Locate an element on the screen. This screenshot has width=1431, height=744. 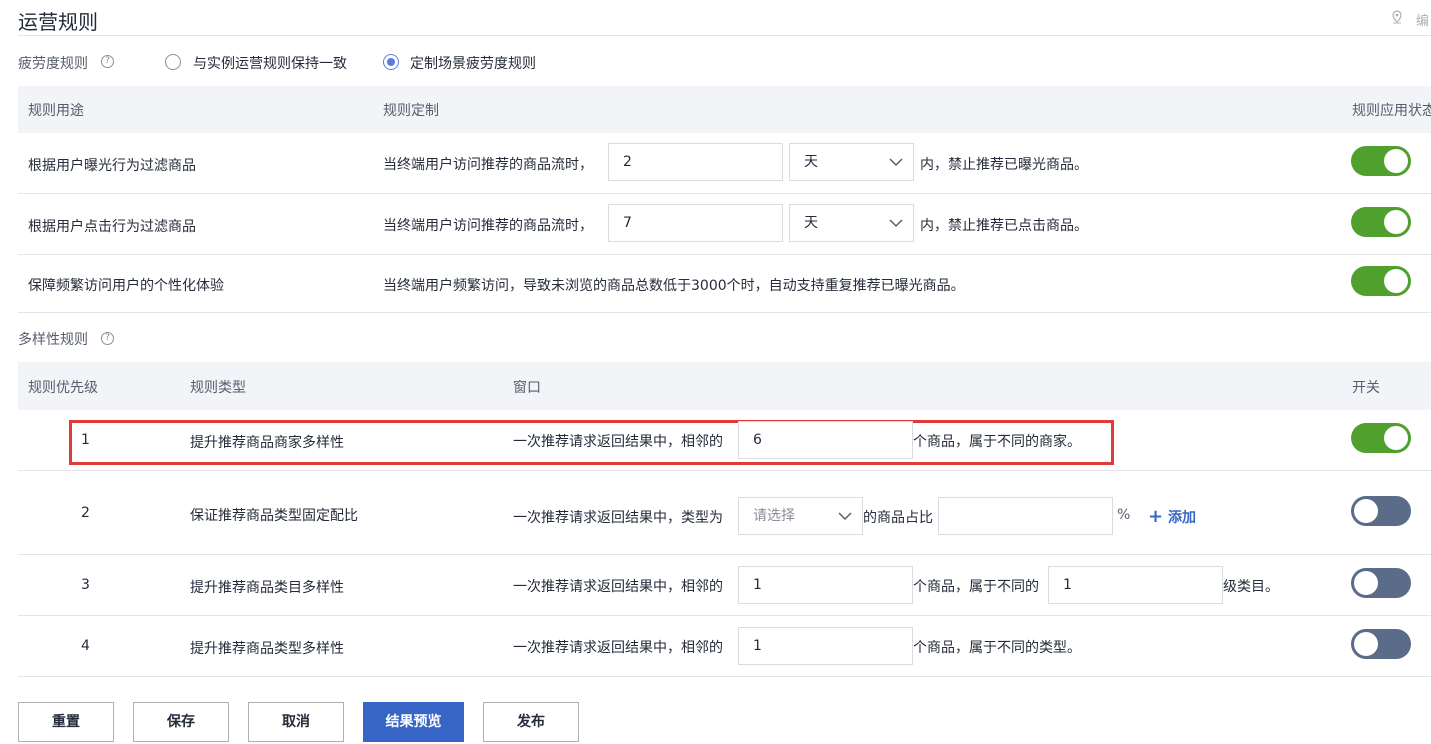
table-row-type: 提升推荐商品商家多样性 is located at coordinates (267, 443).